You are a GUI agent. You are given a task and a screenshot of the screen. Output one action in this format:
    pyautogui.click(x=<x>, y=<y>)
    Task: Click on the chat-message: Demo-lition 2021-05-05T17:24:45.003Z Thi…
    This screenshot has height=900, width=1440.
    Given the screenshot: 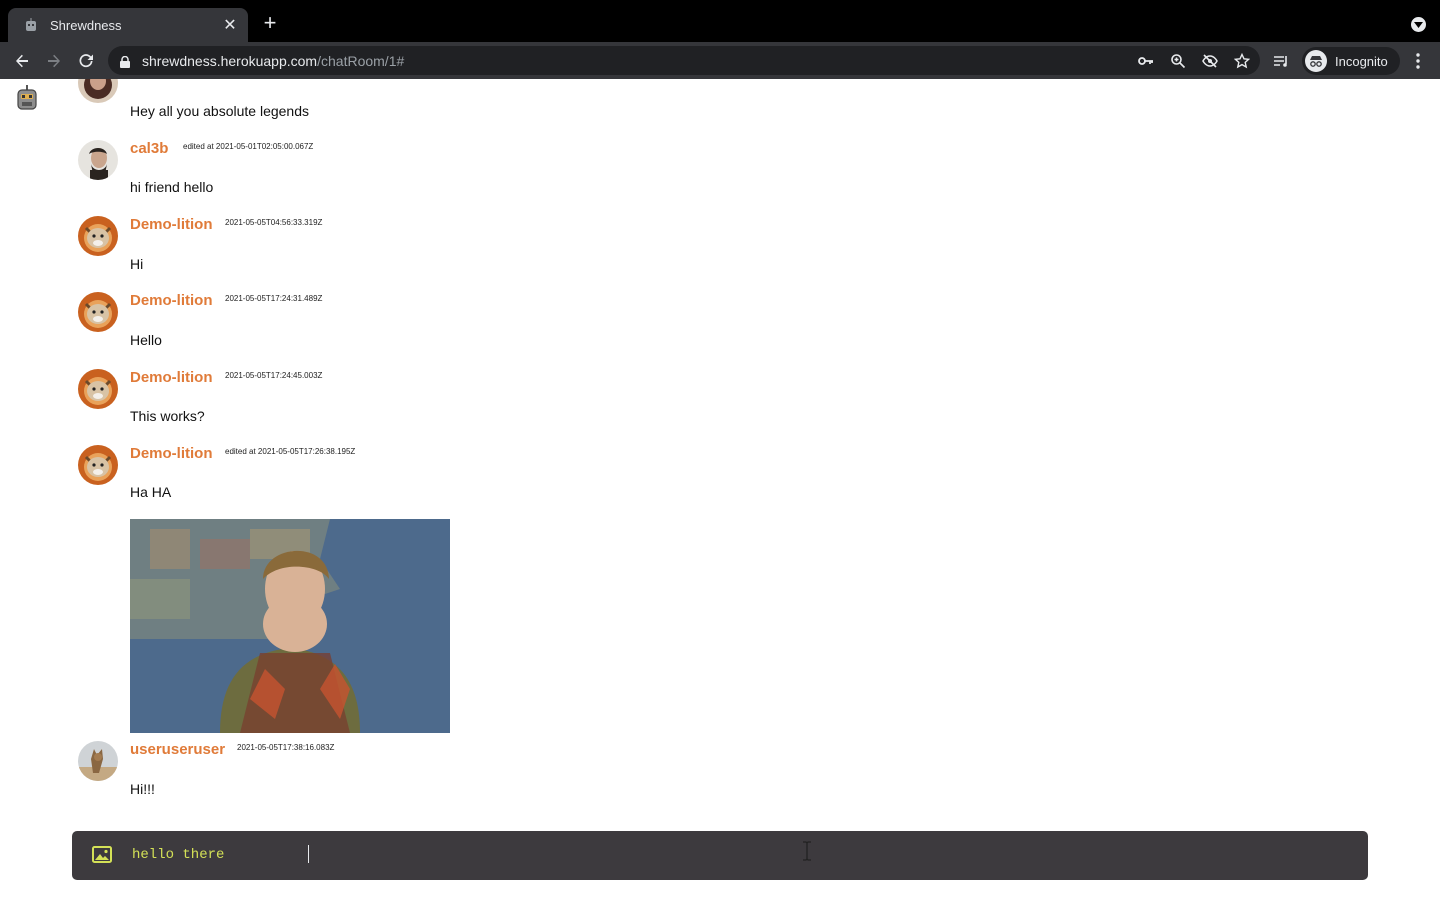 What is the action you would take?
    pyautogui.click(x=478, y=399)
    